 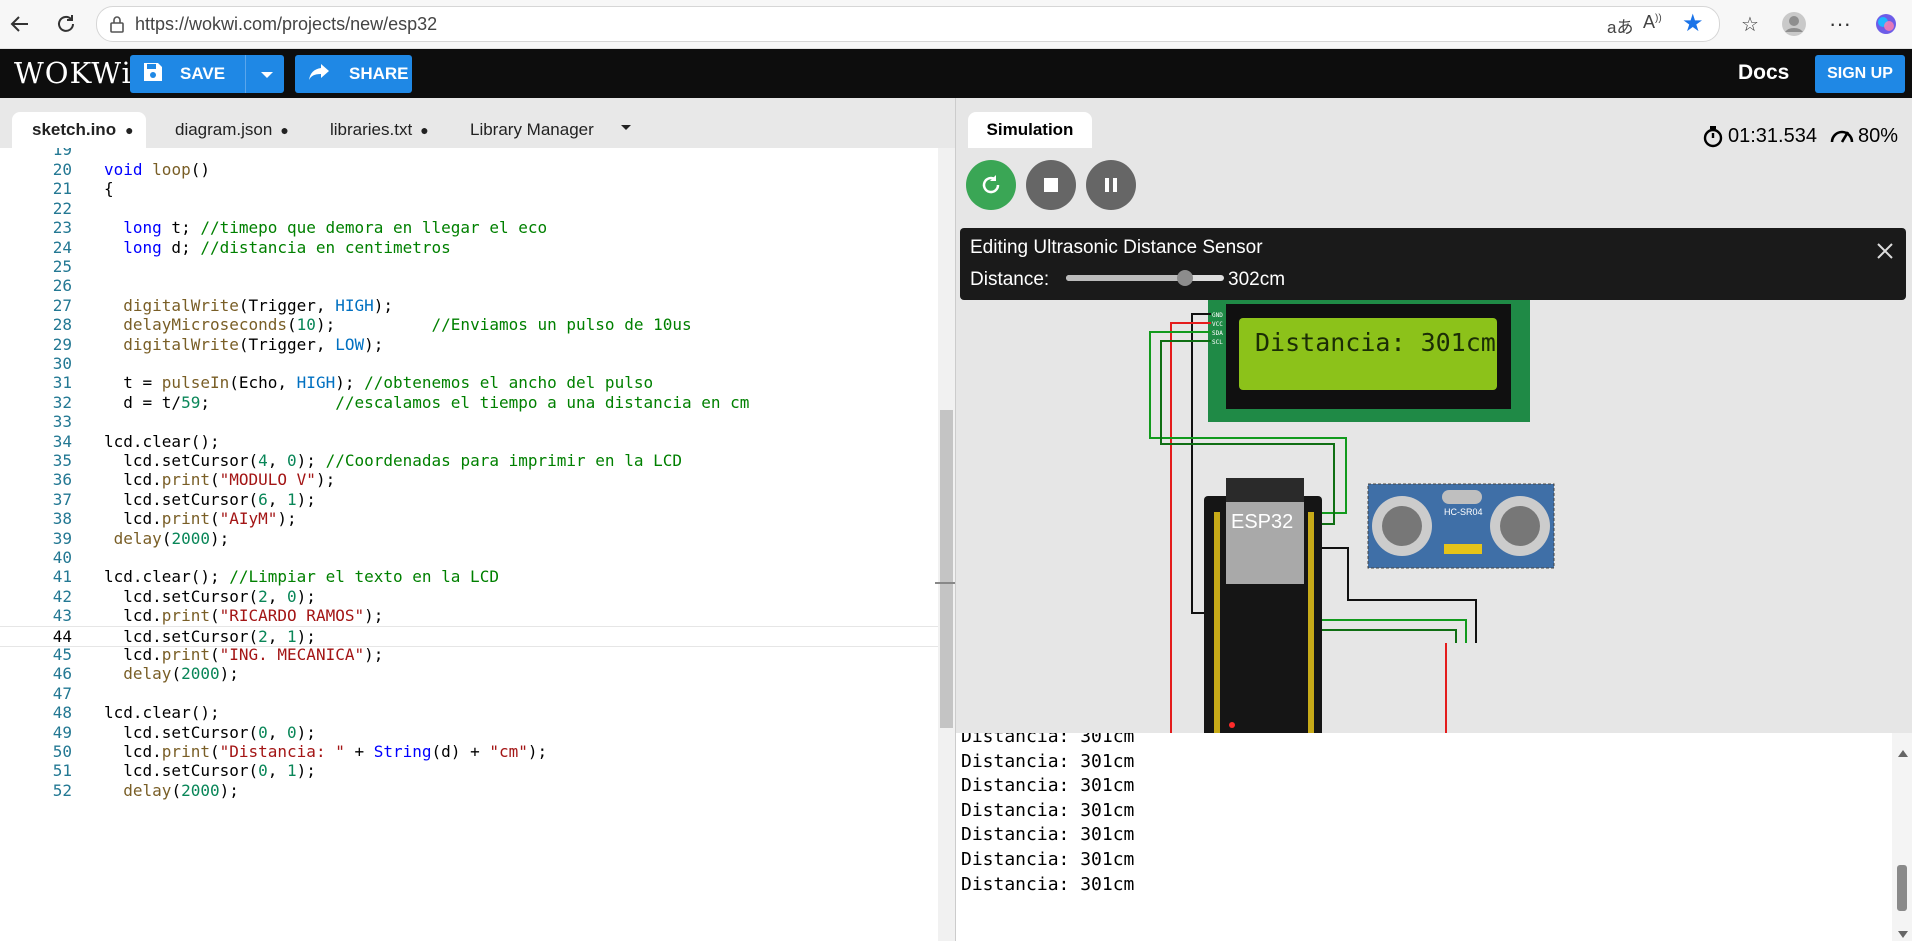 I want to click on url-text: https://wokwi.com/projects/new/esp32, so click(x=286, y=24).